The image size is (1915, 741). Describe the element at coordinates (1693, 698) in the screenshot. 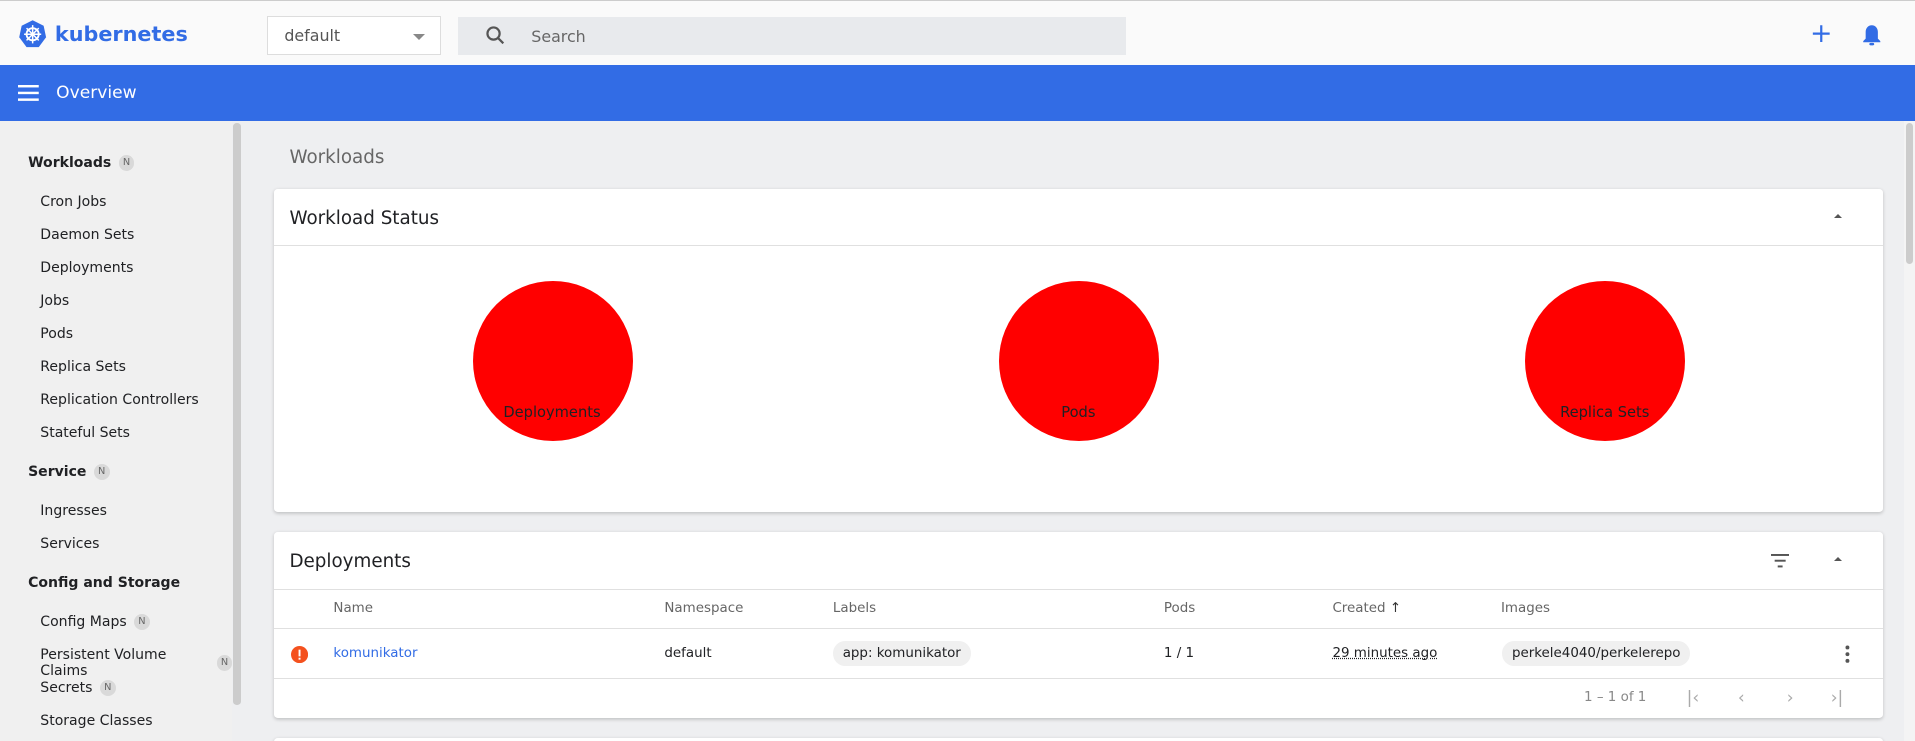

I see `first-page-icon: |‹` at that location.